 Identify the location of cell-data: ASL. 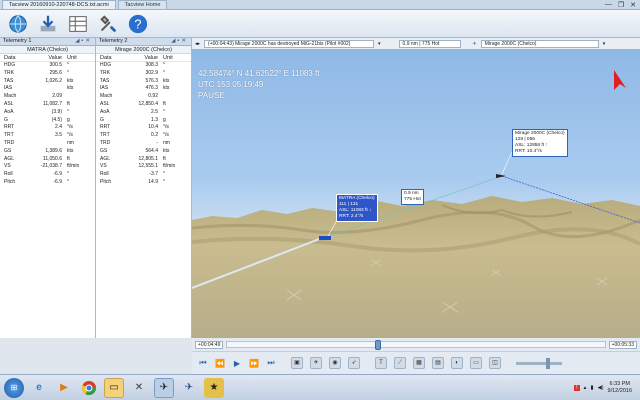
(105, 103).